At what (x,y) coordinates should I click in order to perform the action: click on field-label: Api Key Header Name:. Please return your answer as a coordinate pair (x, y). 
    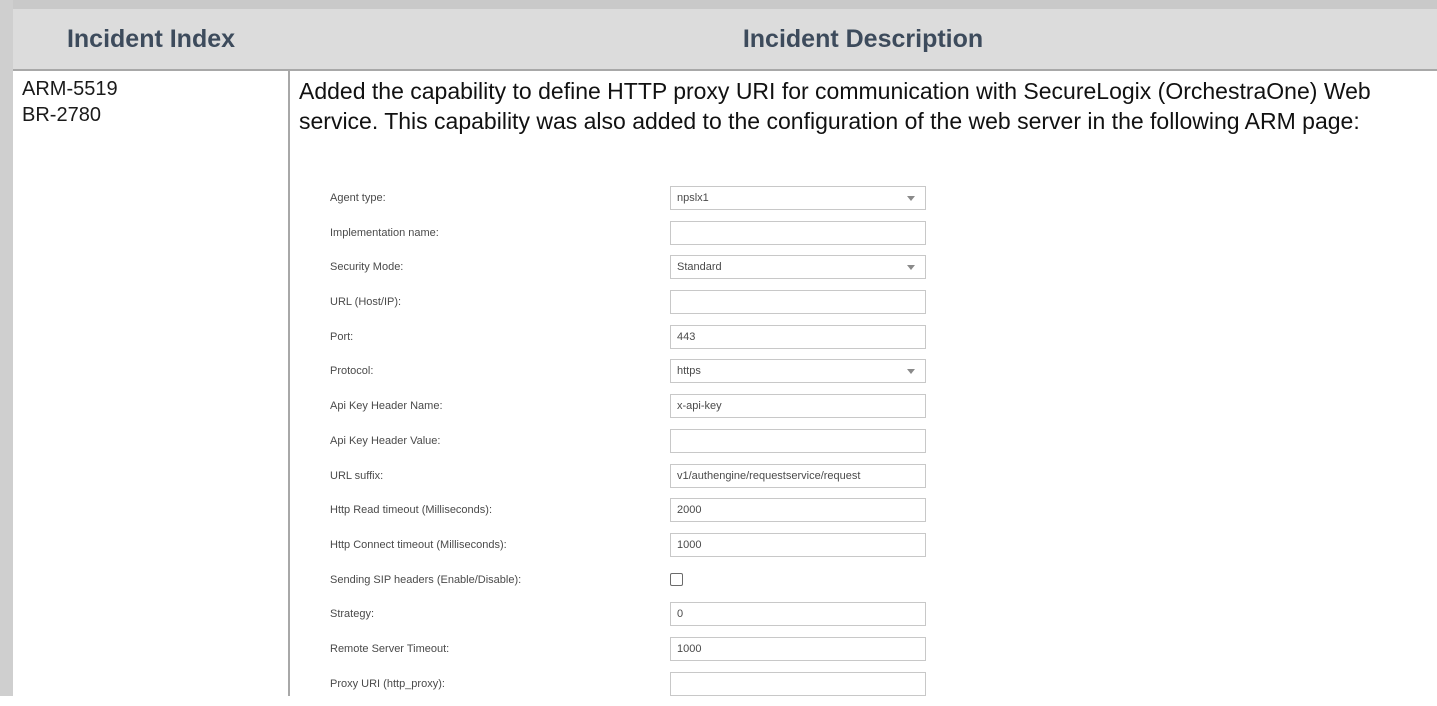
    Looking at the image, I should click on (386, 406).